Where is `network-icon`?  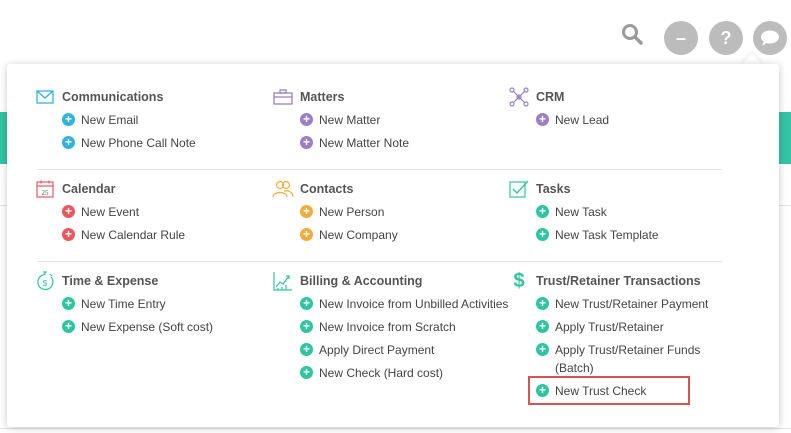 network-icon is located at coordinates (519, 97).